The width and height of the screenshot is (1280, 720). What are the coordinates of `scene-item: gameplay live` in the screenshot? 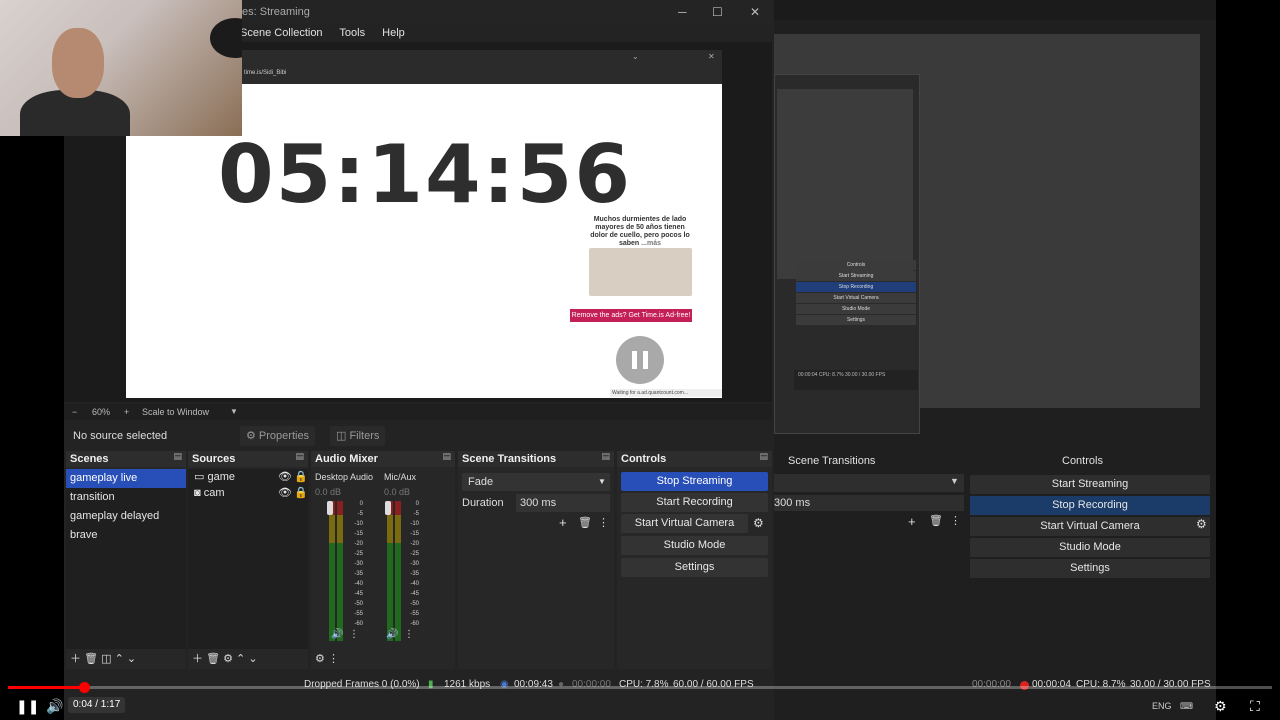 It's located at (126, 478).